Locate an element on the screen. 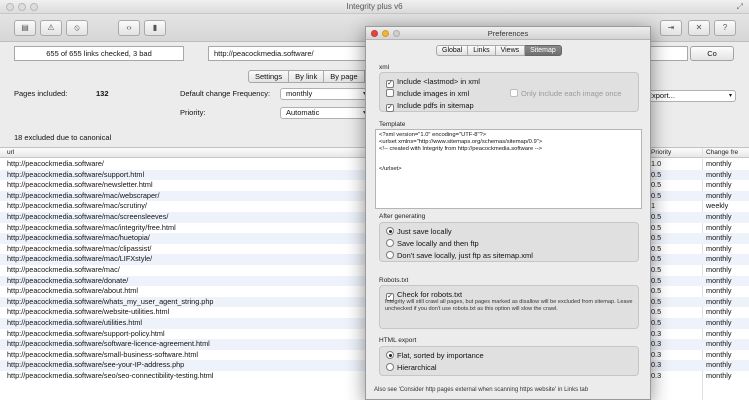 This screenshot has width=749, height=400. column-url: url is located at coordinates (10, 152).